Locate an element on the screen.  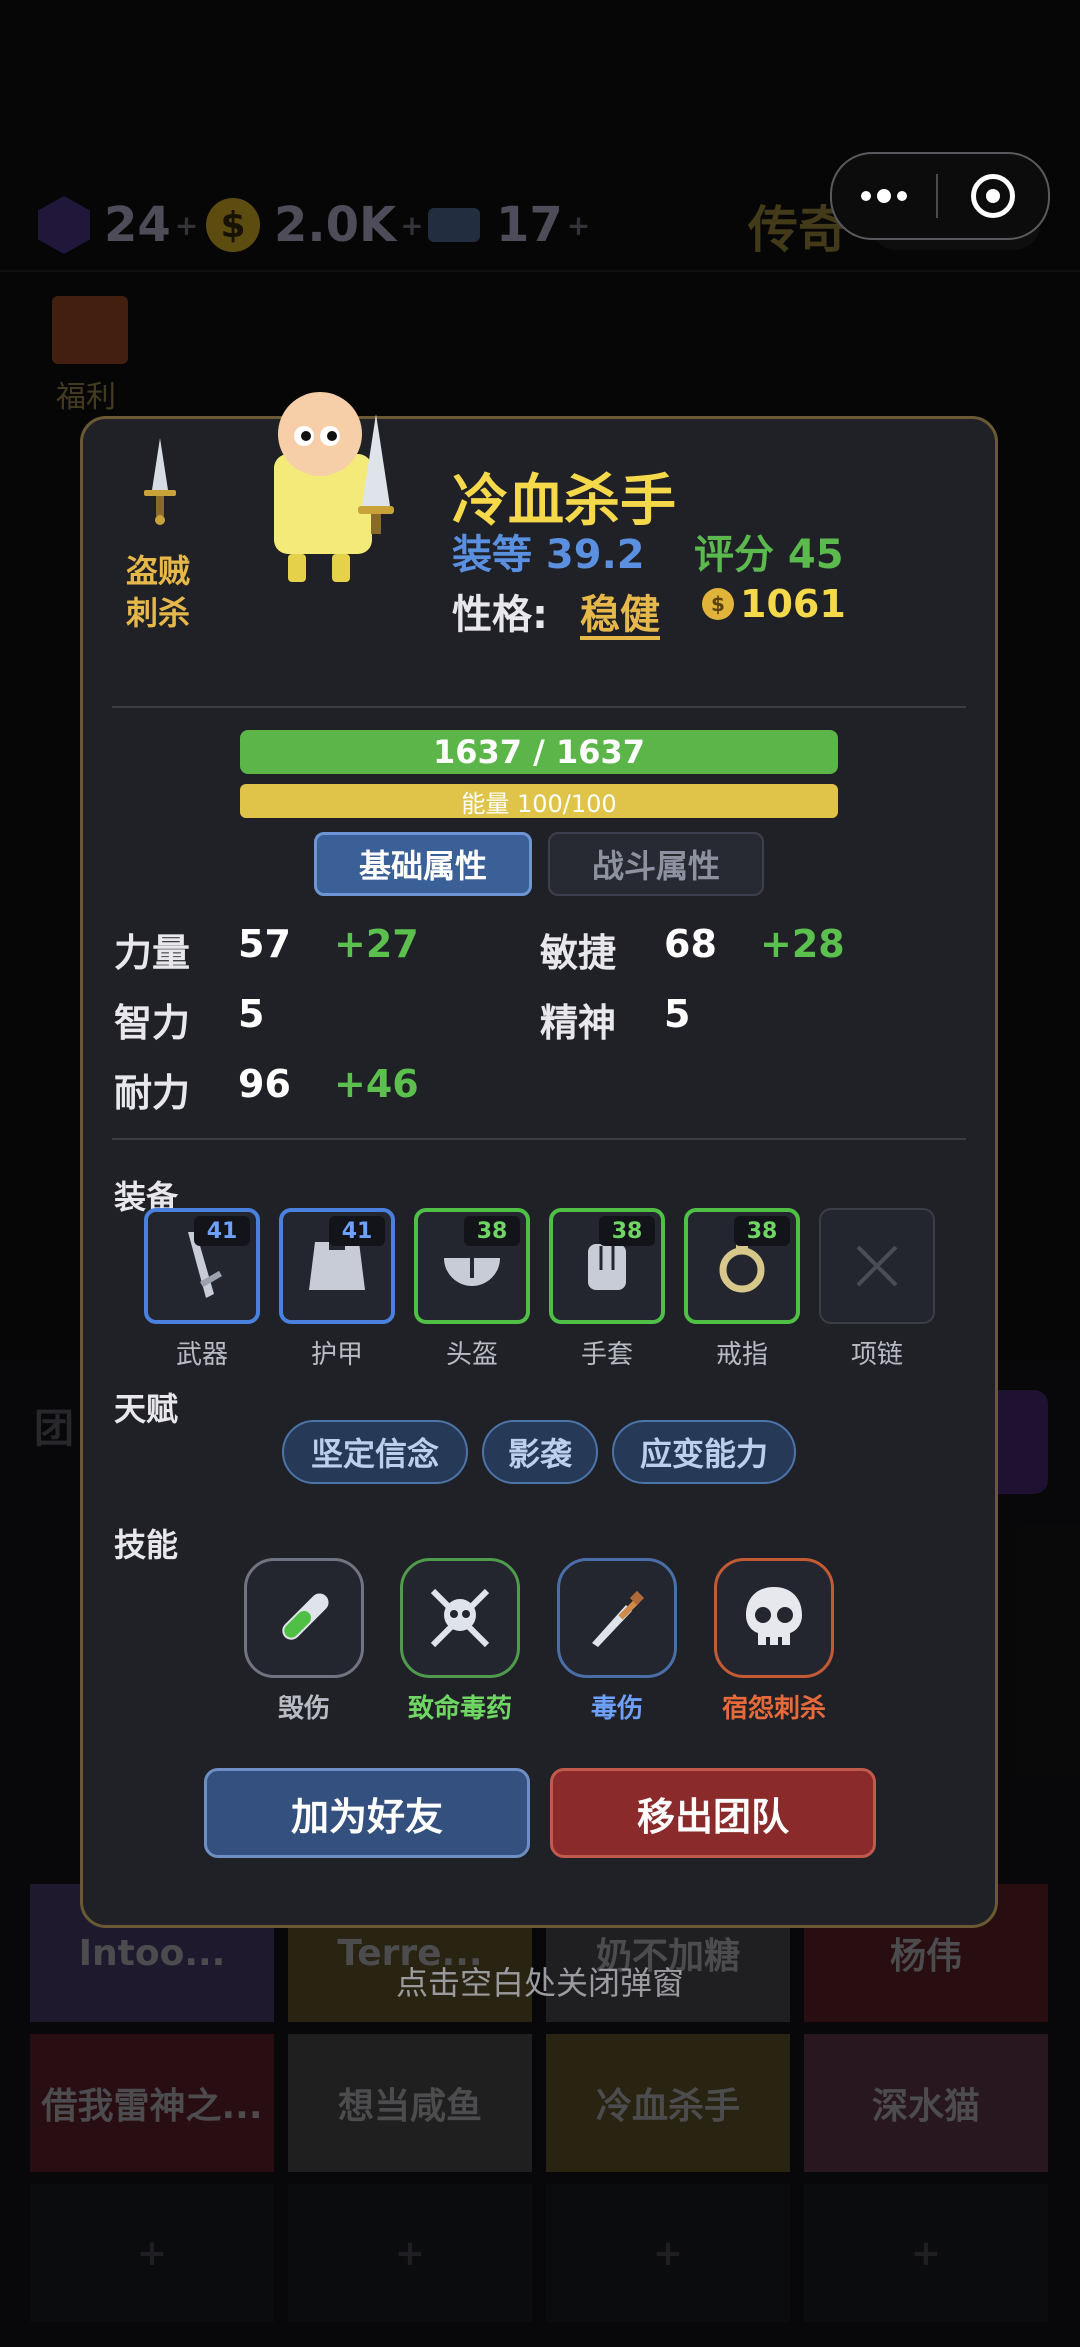
talent-chip: 坚定信念 is located at coordinates (375, 1452).